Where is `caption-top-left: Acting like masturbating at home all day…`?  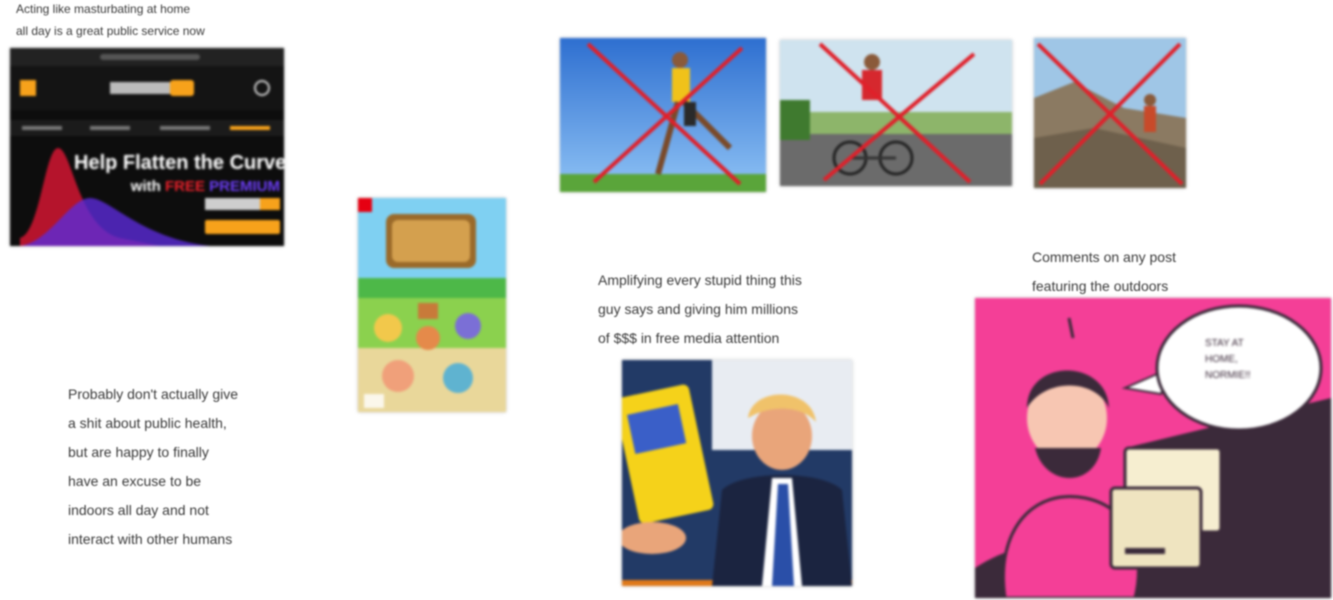
caption-top-left: Acting like masturbating at home all day… is located at coordinates (110, 20).